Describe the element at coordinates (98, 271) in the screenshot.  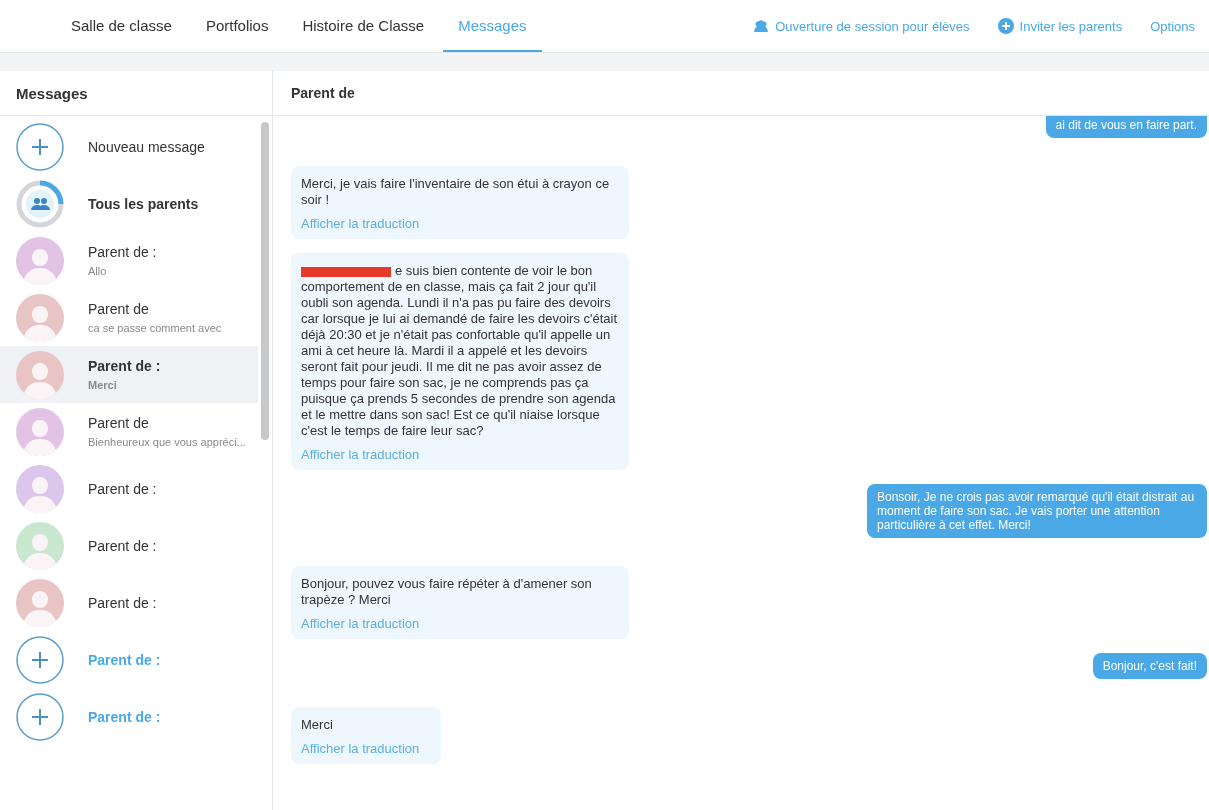
I see `message-preview: Allo` at that location.